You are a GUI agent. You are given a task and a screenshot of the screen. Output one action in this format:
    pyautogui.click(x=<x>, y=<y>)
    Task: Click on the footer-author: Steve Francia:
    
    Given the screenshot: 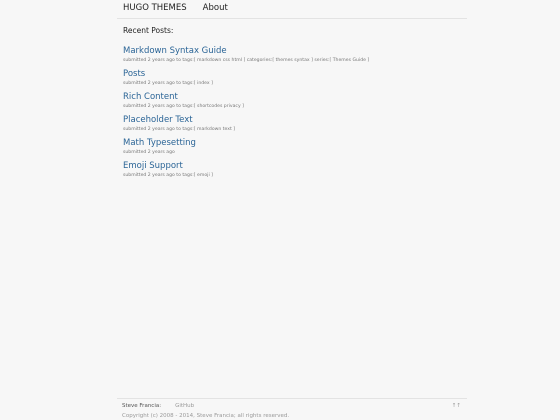 What is the action you would take?
    pyautogui.click(x=142, y=406)
    